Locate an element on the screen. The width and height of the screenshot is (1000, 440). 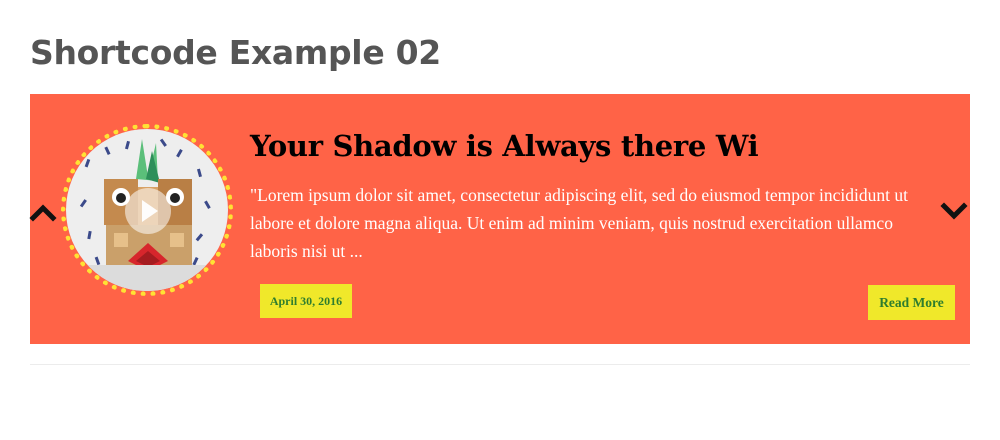
chevron-up-icon is located at coordinates (43, 213).